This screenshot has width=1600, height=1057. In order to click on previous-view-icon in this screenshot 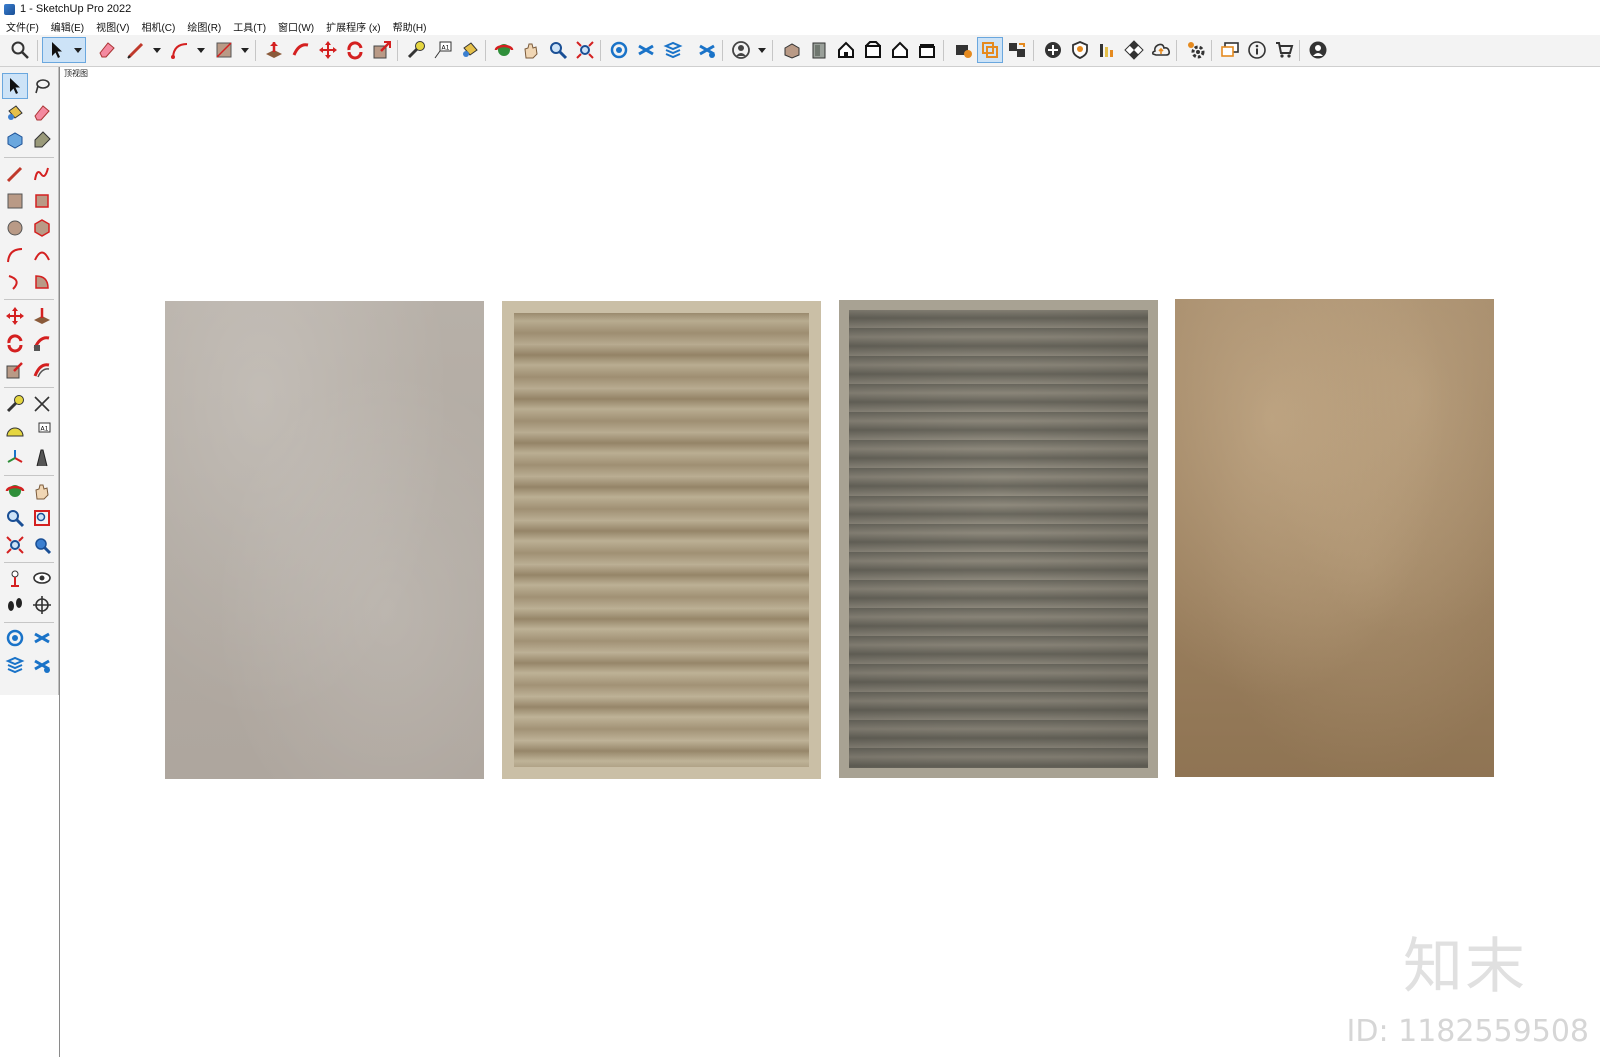, I will do `click(42, 545)`.